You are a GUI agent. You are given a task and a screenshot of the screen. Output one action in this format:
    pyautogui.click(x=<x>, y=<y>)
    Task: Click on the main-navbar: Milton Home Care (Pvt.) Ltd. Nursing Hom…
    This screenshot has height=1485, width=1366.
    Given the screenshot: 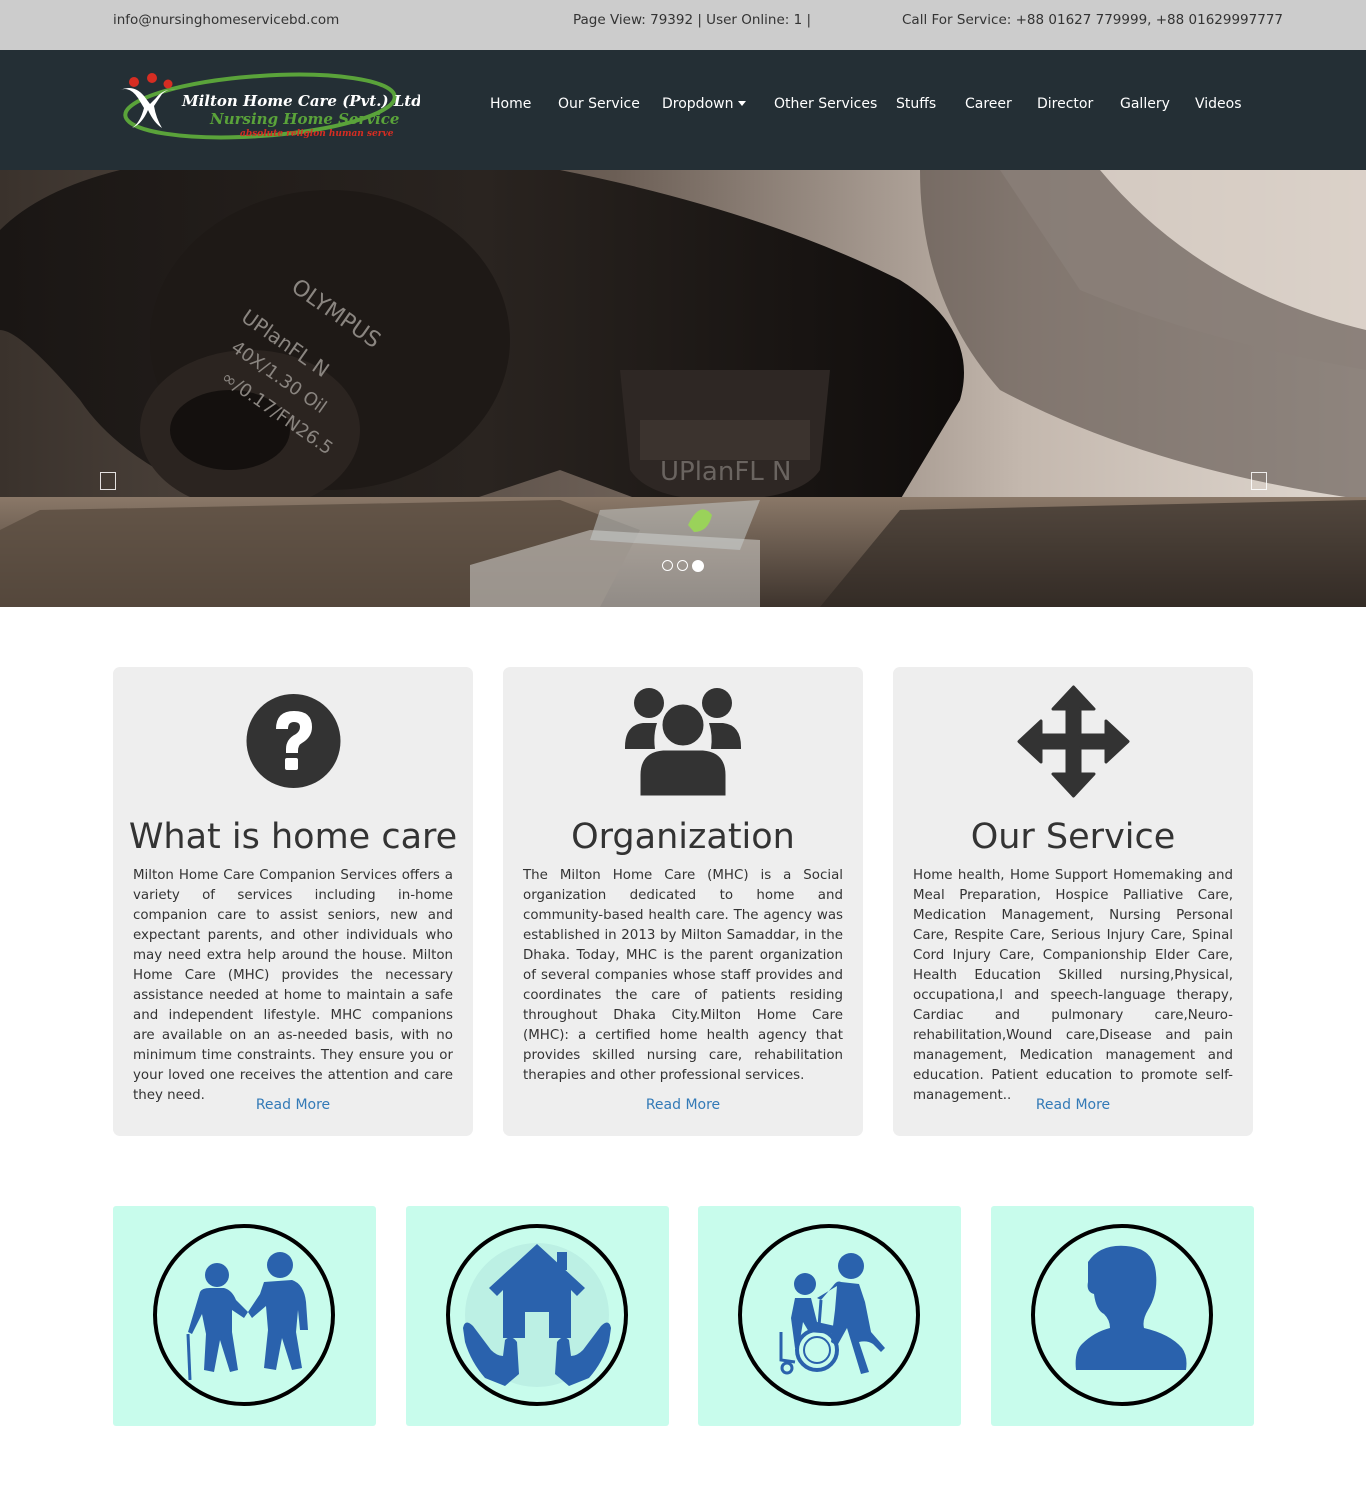 What is the action you would take?
    pyautogui.click(x=683, y=110)
    